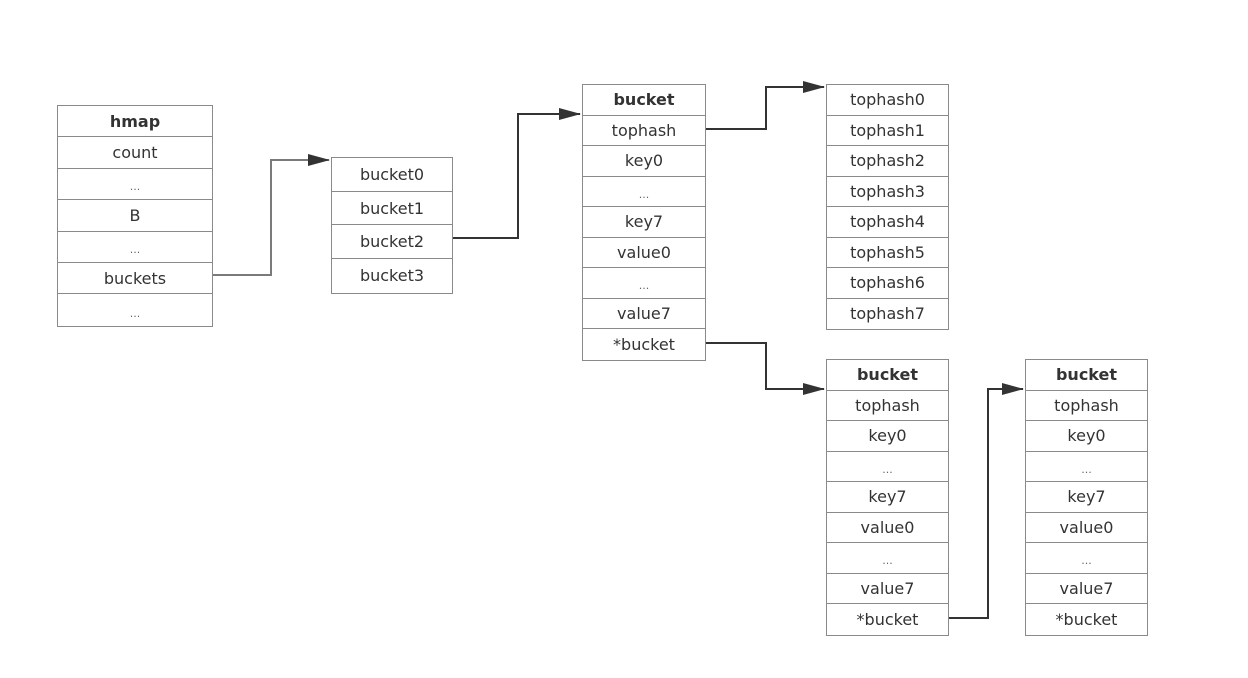 Image resolution: width=1248 pixels, height=678 pixels. What do you see at coordinates (517, 173) in the screenshot?
I see `arrow-bucket2-to-bucket` at bounding box center [517, 173].